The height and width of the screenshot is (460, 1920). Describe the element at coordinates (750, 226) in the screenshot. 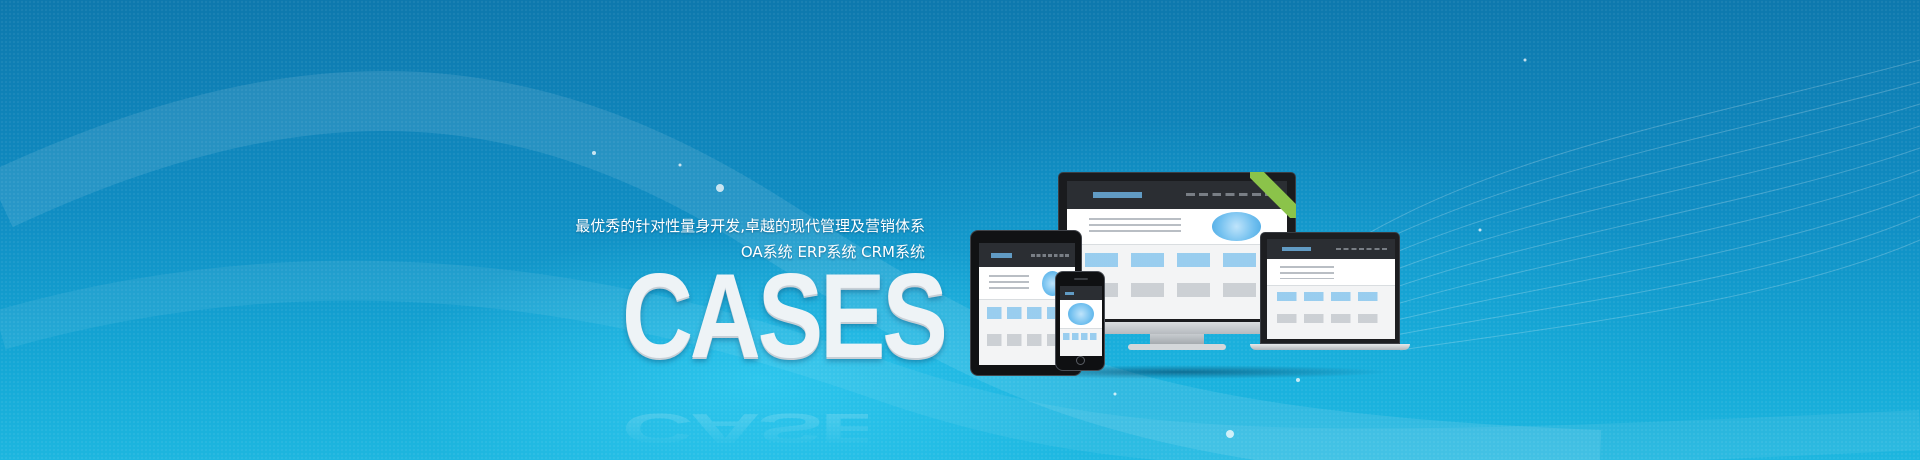

I see `tagline-line-1: 最优秀的针对性量身开发,卓越的现代管理及营销体系` at that location.